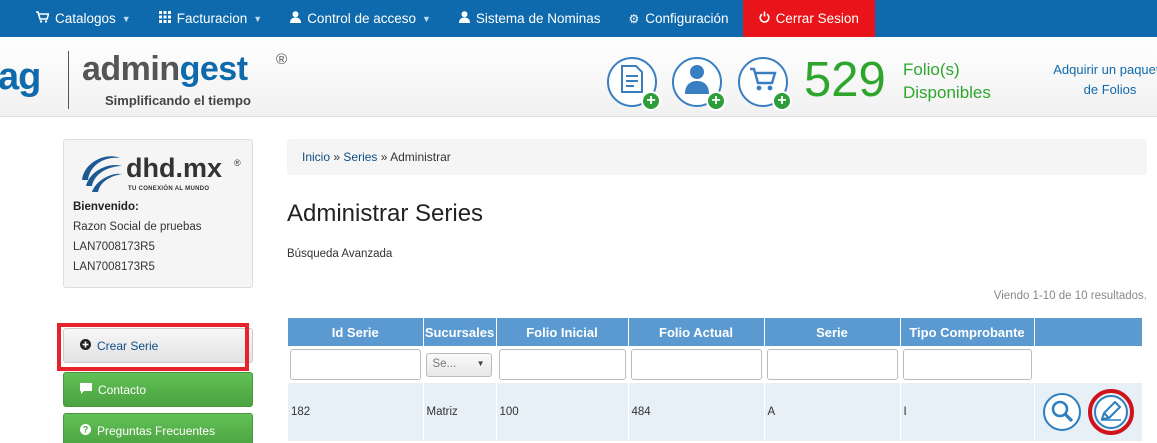  Describe the element at coordinates (460, 412) in the screenshot. I see `cell-sucursal: Matriz` at that location.